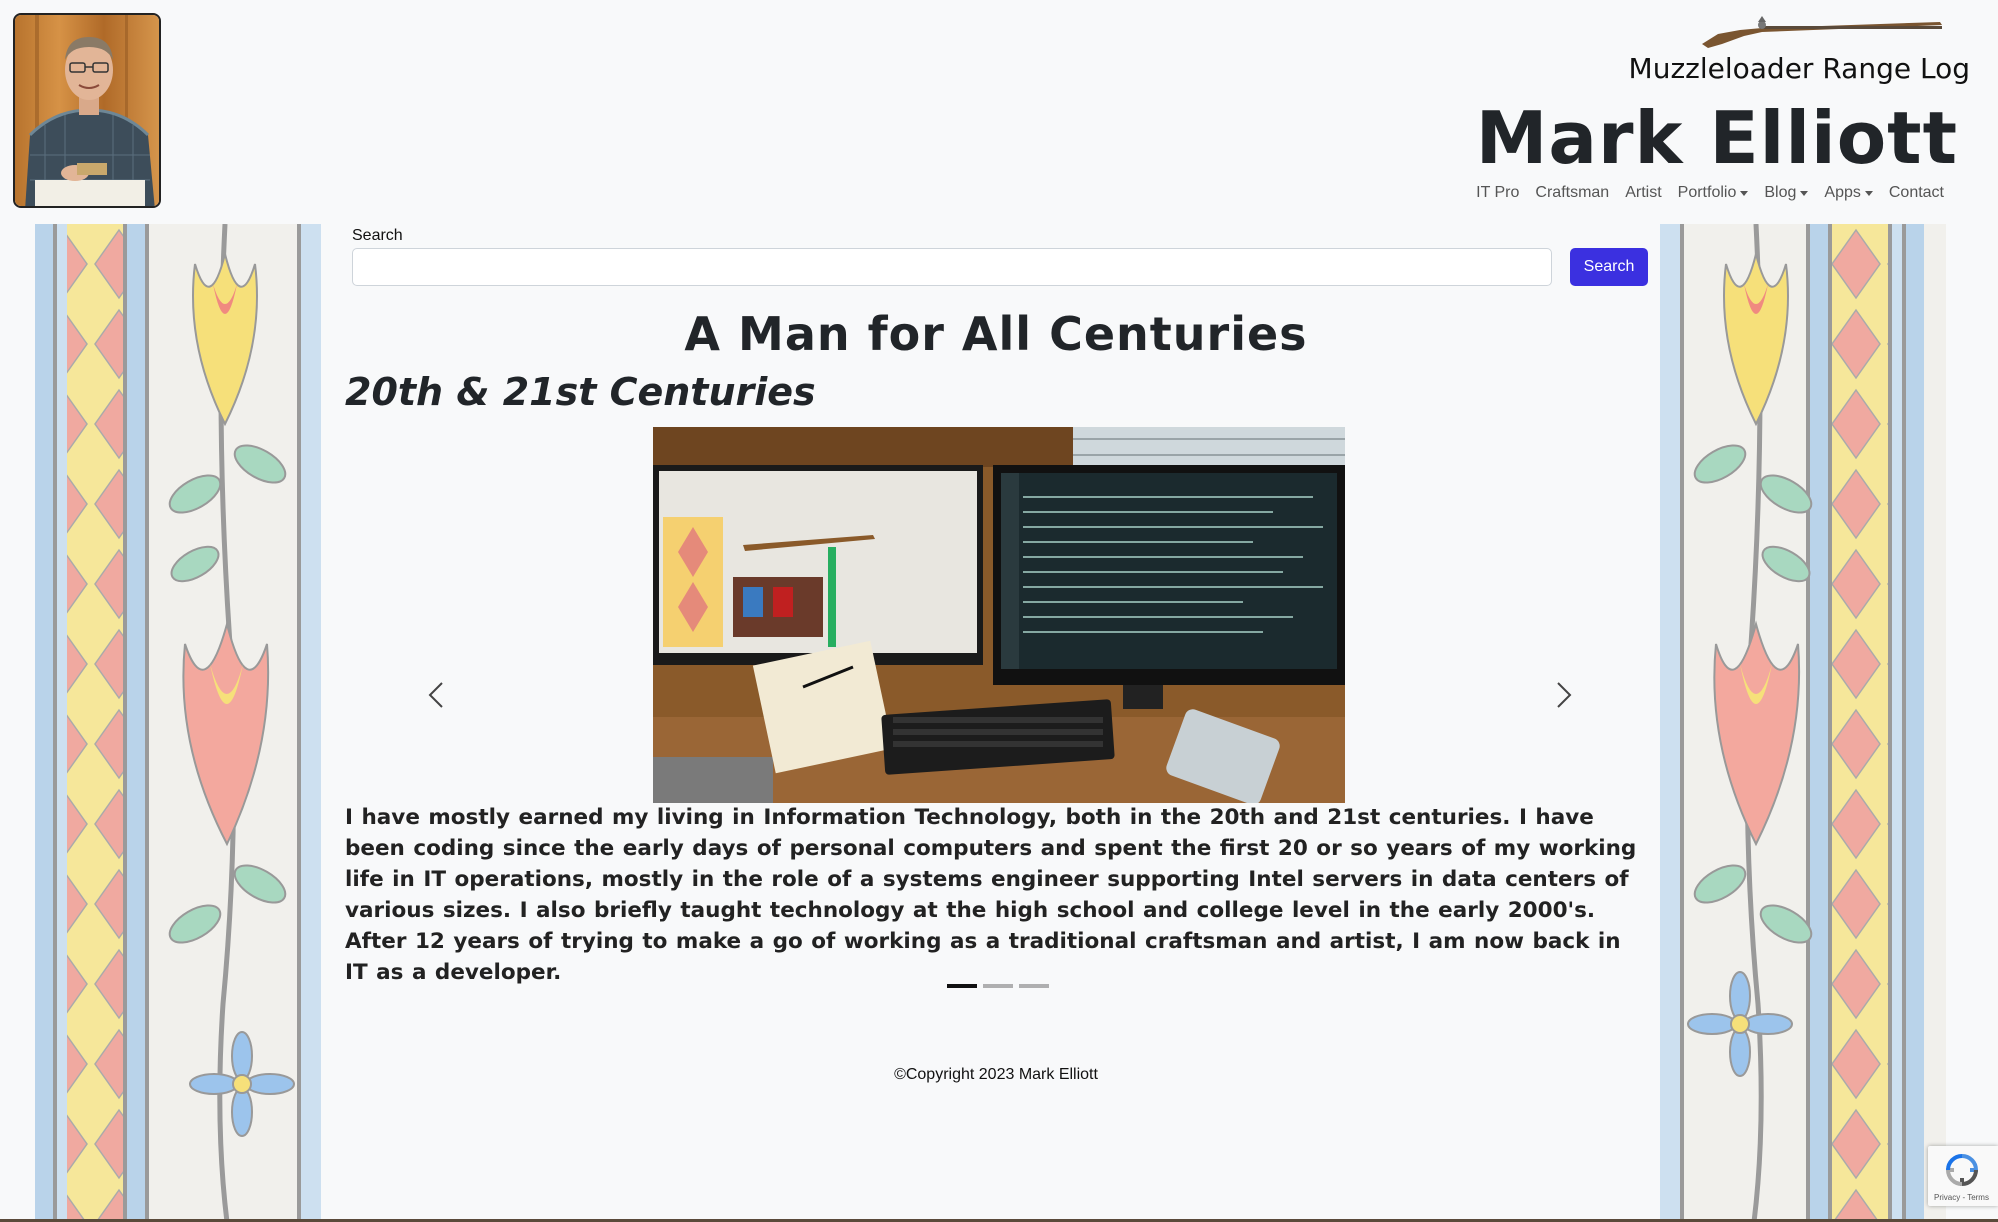  I want to click on nav-dropdown-portfolio: Portfolio, so click(1713, 193).